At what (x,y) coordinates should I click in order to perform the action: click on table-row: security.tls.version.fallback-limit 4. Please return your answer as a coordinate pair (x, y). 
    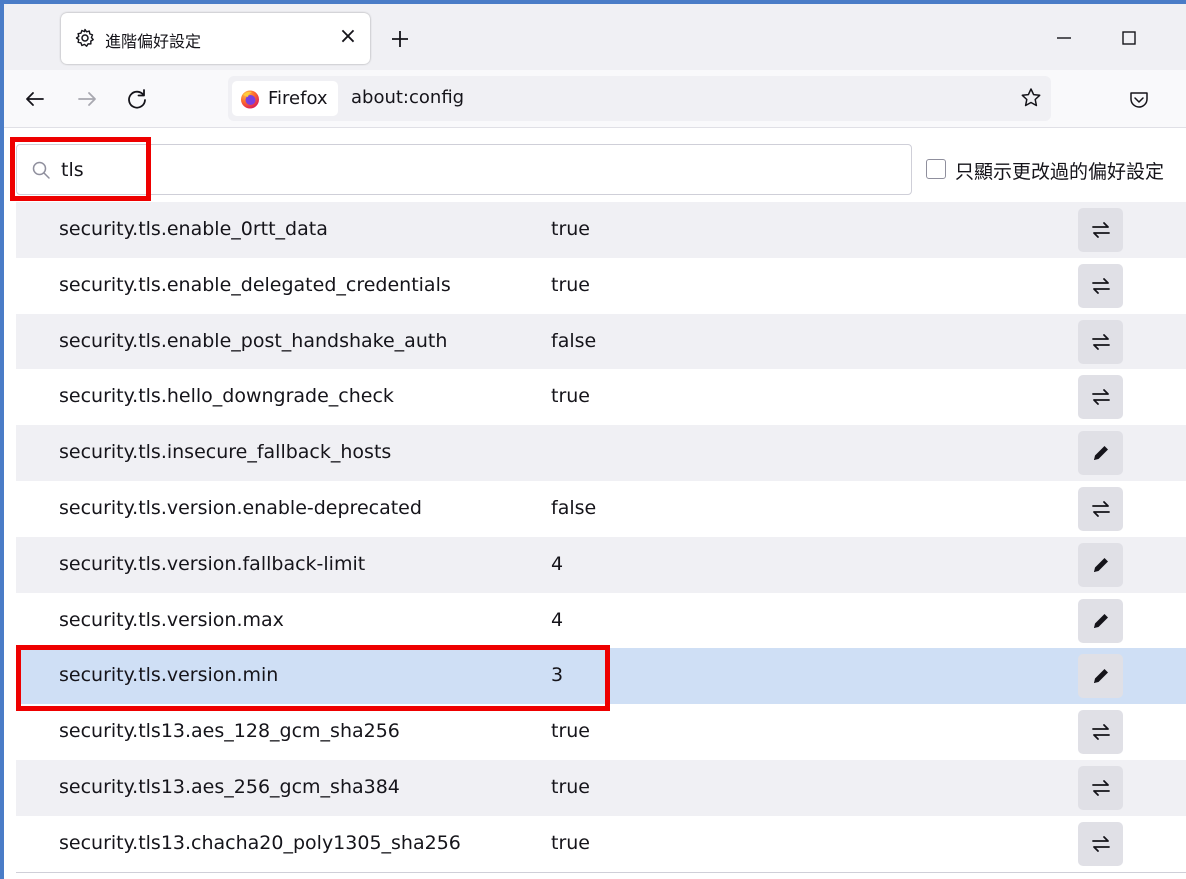
    Looking at the image, I should click on (601, 564).